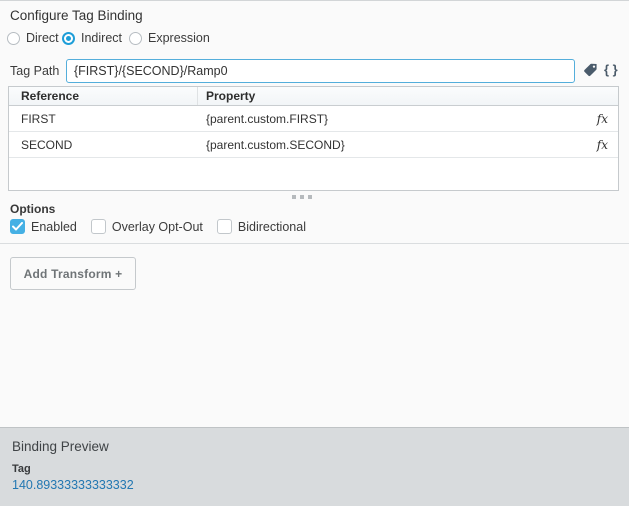 The image size is (629, 506). What do you see at coordinates (391, 144) in the screenshot?
I see `property-cell: {parent.custom.SECOND}` at bounding box center [391, 144].